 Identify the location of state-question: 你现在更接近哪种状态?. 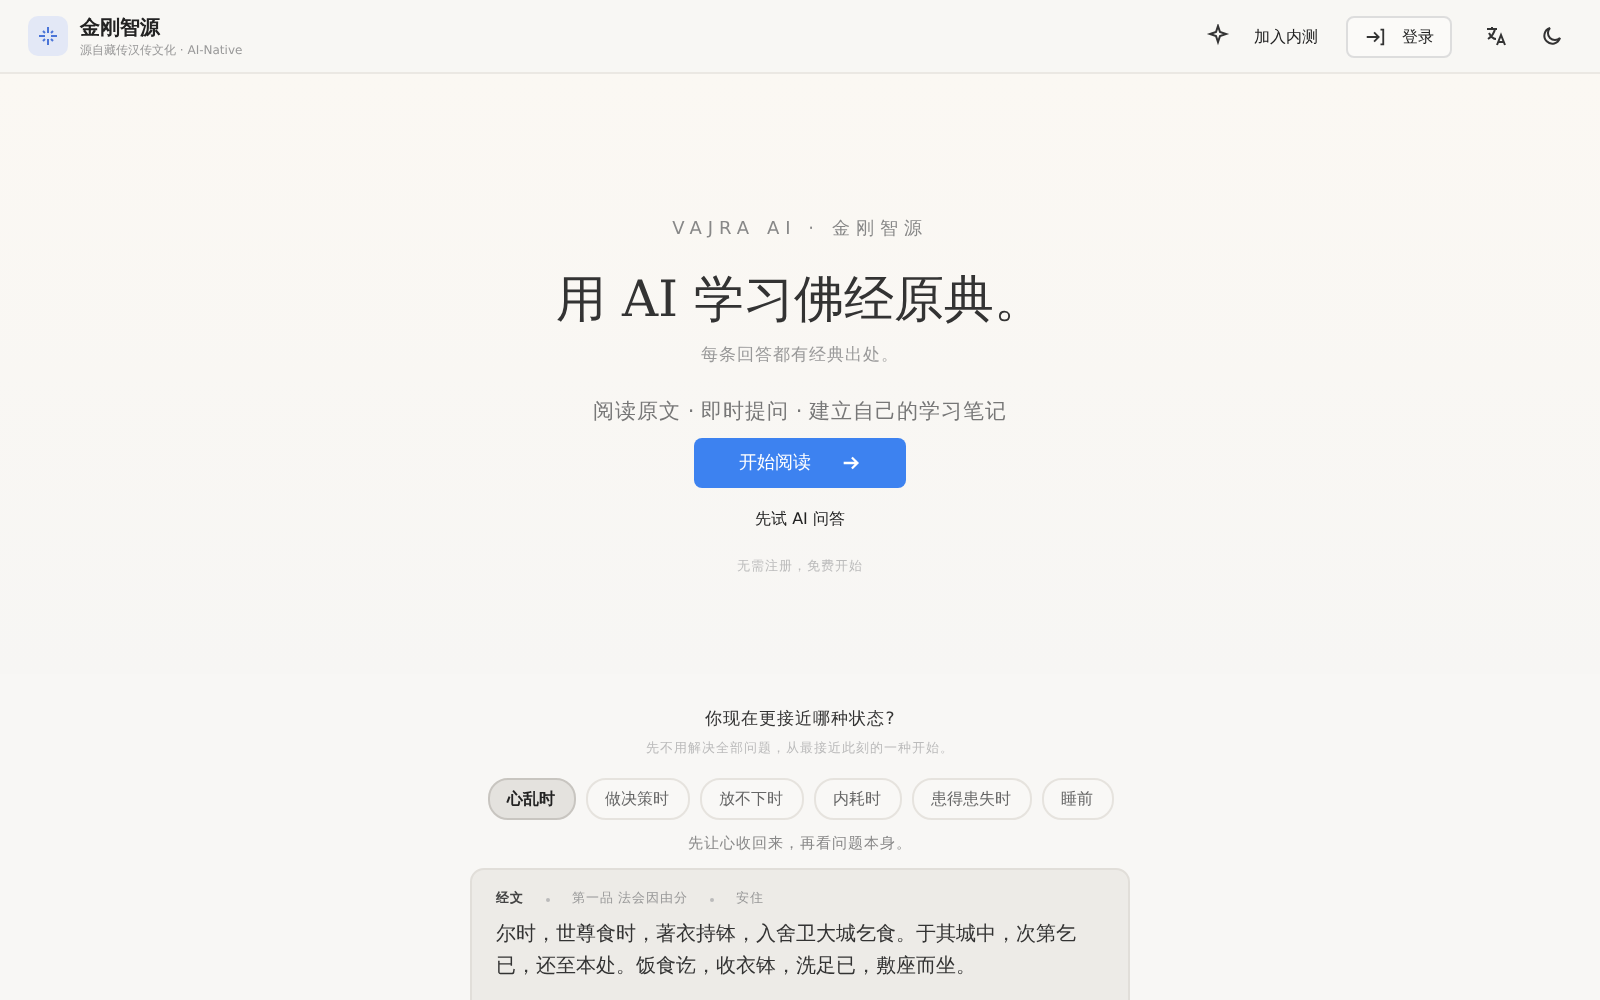
(800, 720).